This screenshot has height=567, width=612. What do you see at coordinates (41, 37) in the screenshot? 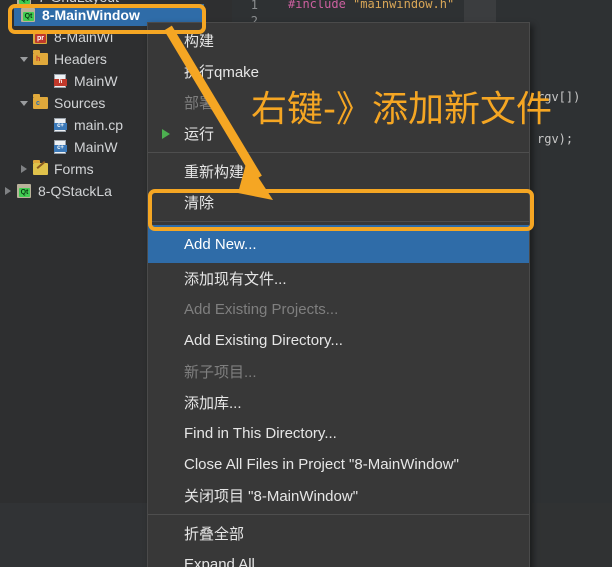
I see `qt-pro-file-icon` at bounding box center [41, 37].